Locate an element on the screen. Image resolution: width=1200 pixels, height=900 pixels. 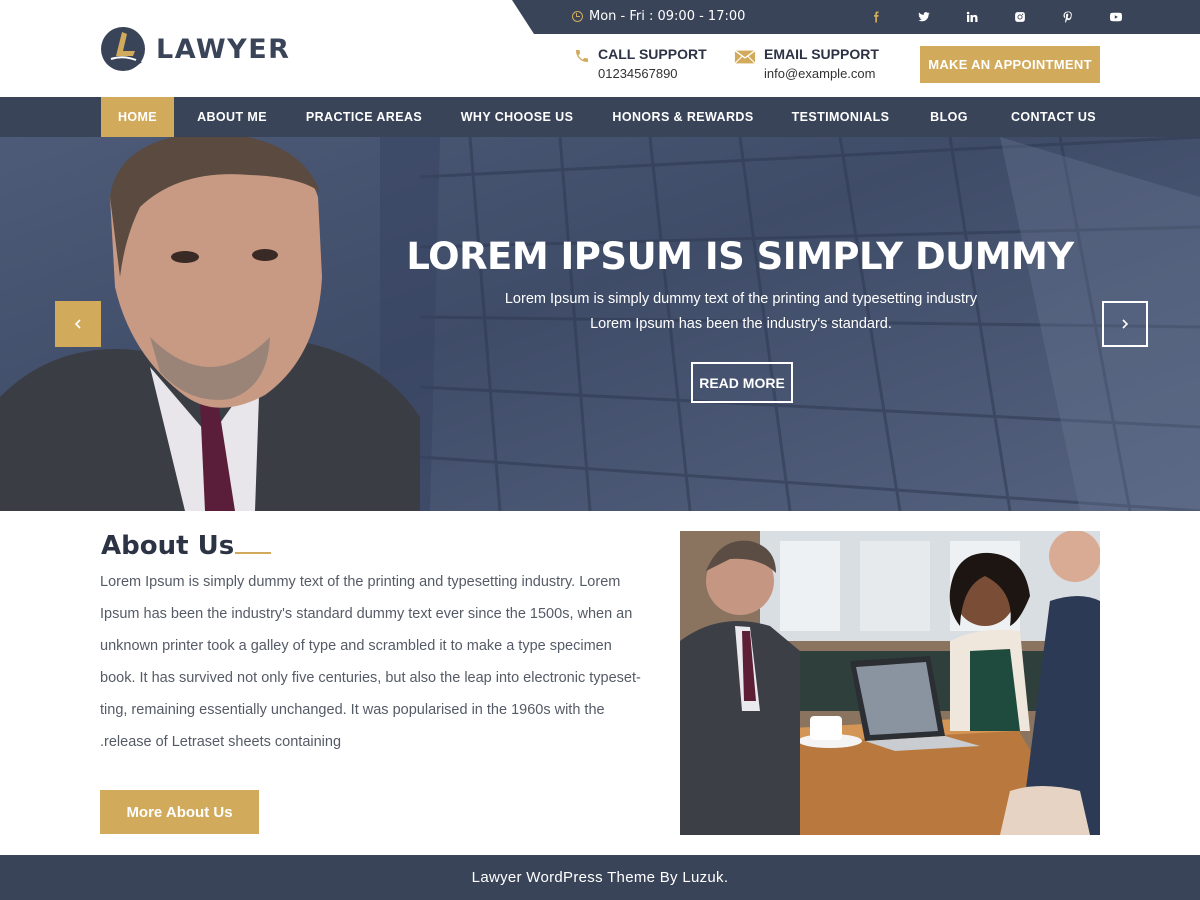
footer-credit: Lawyer WordPress Theme By Luzuk. is located at coordinates (600, 877).